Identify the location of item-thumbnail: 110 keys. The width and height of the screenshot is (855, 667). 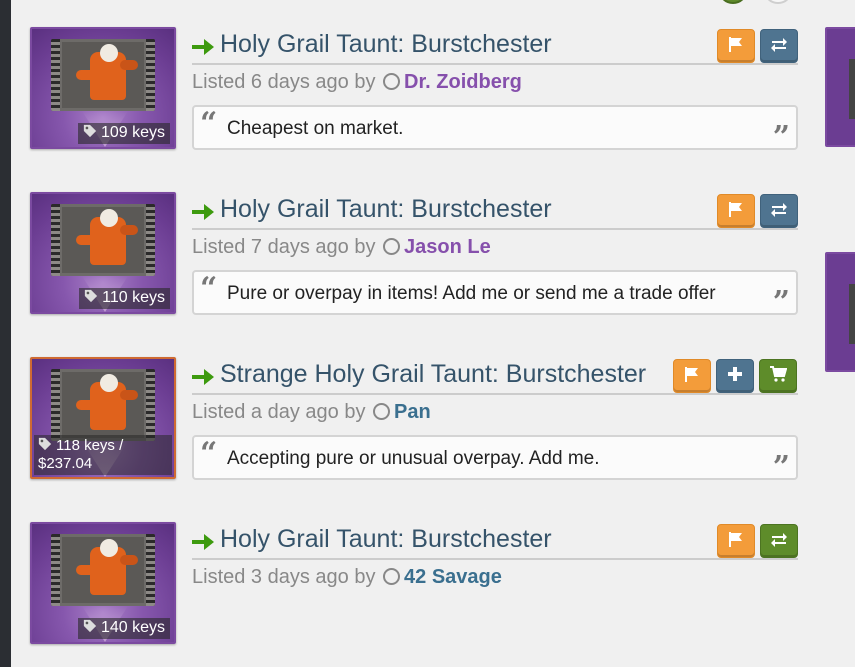
(103, 253).